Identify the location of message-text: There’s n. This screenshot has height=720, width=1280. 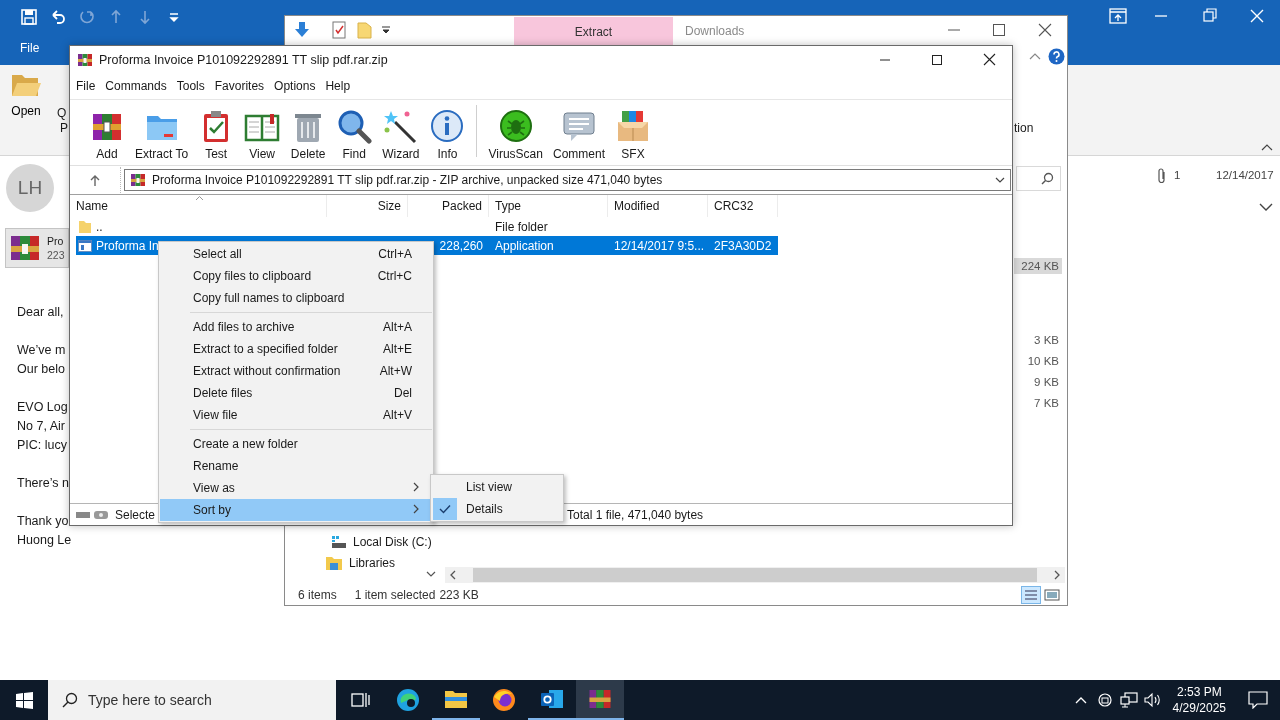
(43, 483).